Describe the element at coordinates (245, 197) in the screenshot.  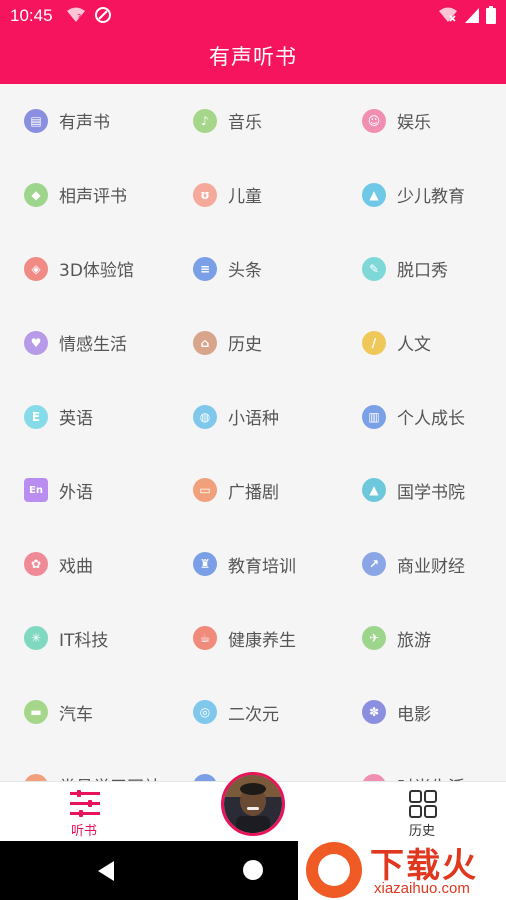
I see `category-label: 儿童` at that location.